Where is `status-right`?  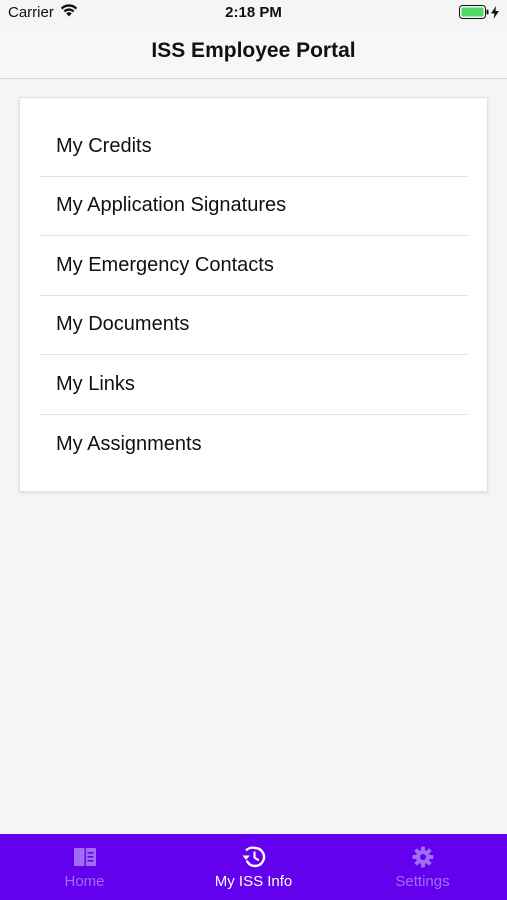
status-right is located at coordinates (479, 14).